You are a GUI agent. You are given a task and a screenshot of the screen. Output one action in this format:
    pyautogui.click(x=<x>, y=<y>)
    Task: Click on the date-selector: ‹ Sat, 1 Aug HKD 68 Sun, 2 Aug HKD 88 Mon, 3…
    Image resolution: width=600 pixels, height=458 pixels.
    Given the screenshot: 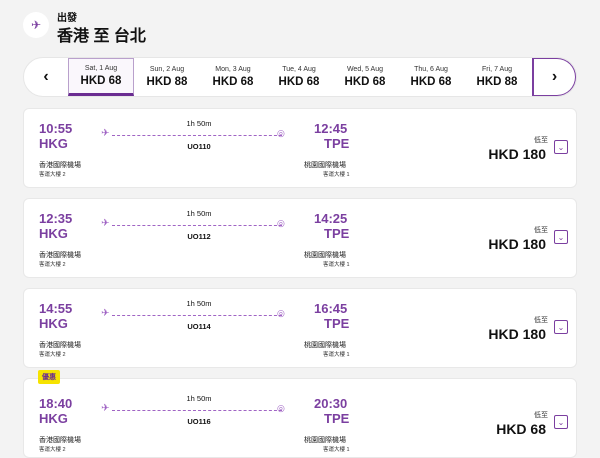 What is the action you would take?
    pyautogui.click(x=300, y=77)
    